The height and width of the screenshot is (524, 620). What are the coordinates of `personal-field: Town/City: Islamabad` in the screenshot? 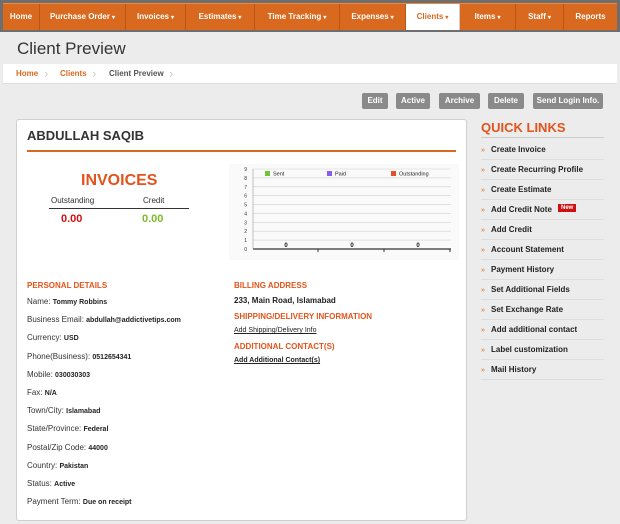 It's located at (63, 410).